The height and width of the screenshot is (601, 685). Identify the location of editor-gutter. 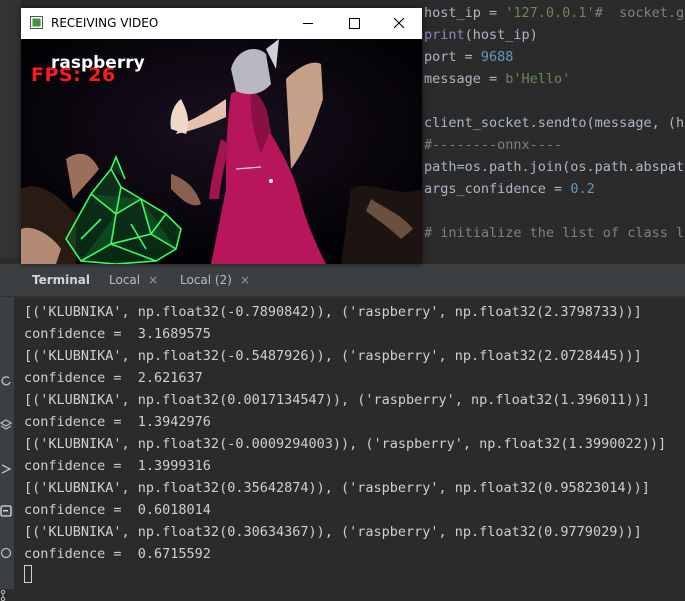
(10, 129).